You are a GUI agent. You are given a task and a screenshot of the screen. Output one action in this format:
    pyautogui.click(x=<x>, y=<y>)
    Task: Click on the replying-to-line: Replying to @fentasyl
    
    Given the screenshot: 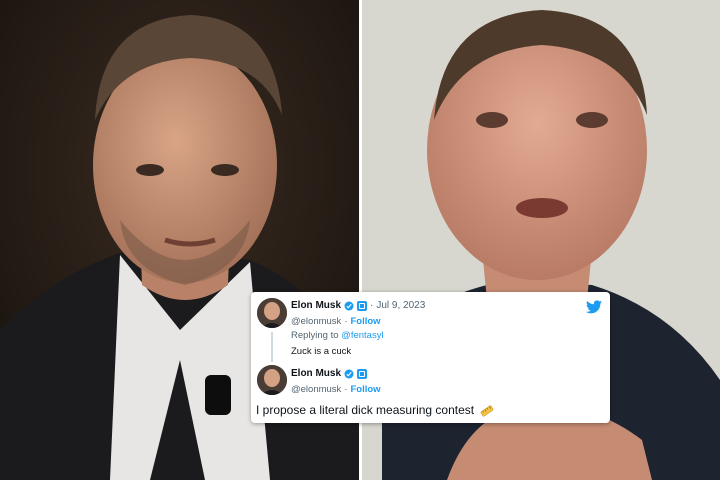 What is the action you would take?
    pyautogui.click(x=337, y=335)
    